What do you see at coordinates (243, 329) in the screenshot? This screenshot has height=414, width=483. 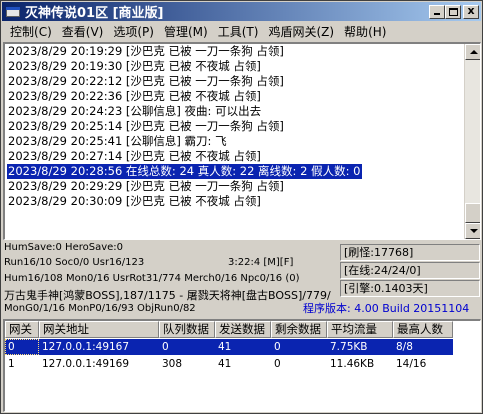 I see `column-header-sent: 发送数据` at bounding box center [243, 329].